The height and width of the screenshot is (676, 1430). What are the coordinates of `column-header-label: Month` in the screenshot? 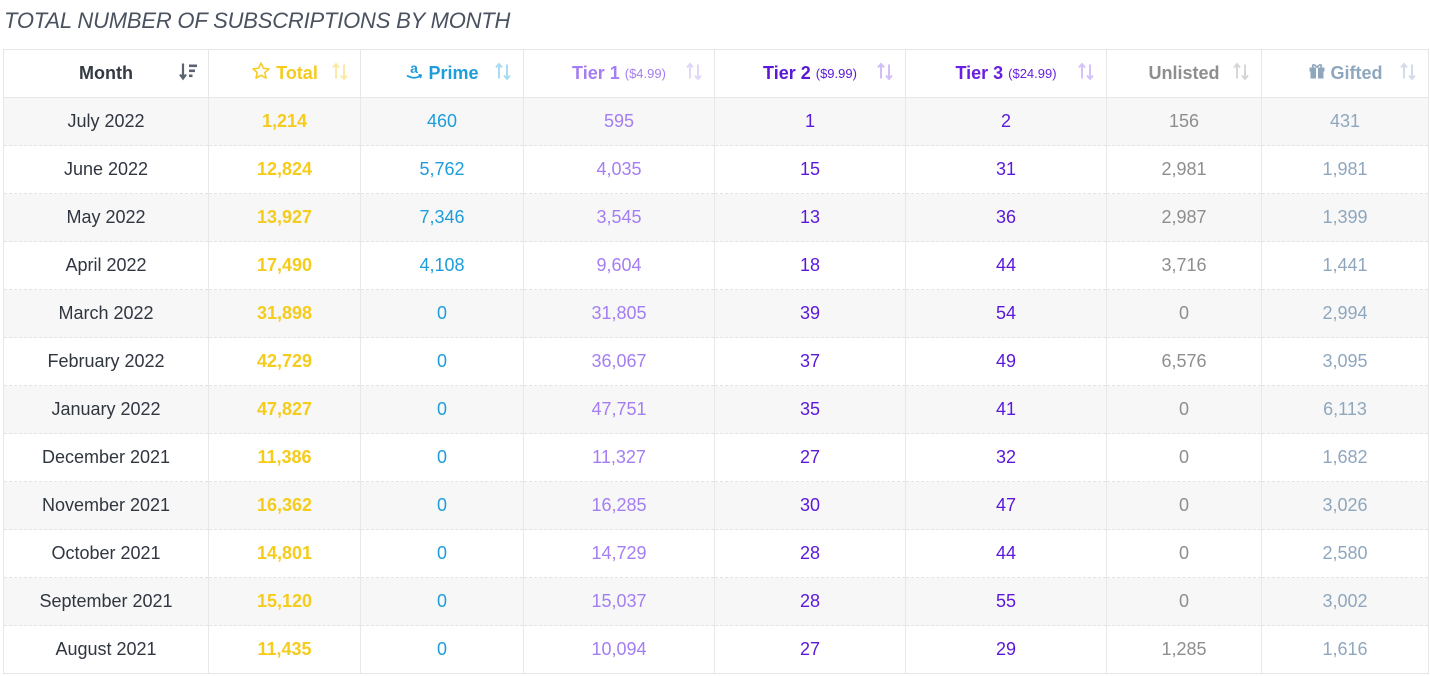 It's located at (106, 73).